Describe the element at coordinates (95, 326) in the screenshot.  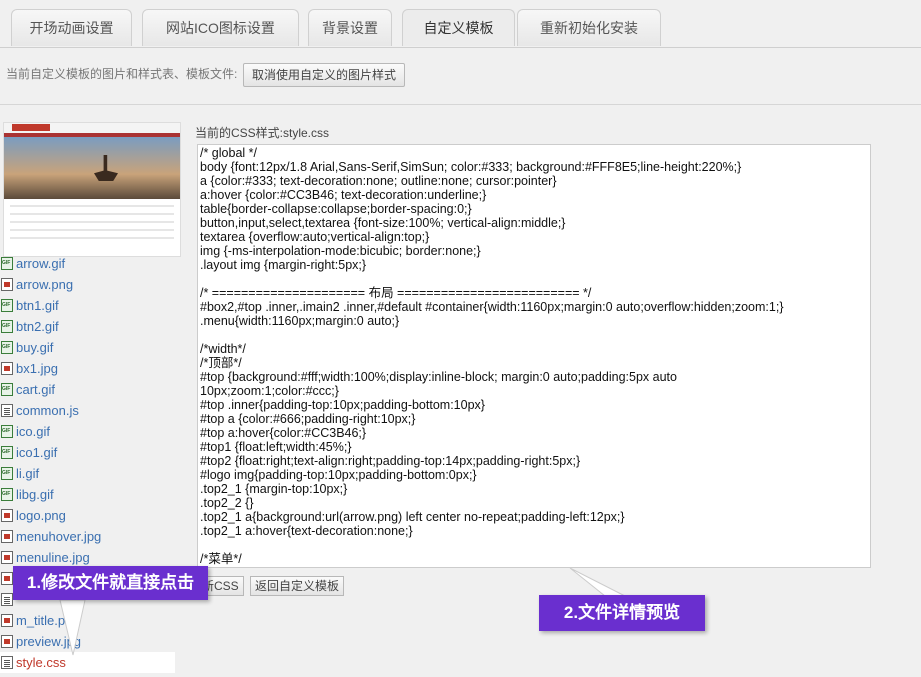
I see `file-item: btn2.gif` at that location.